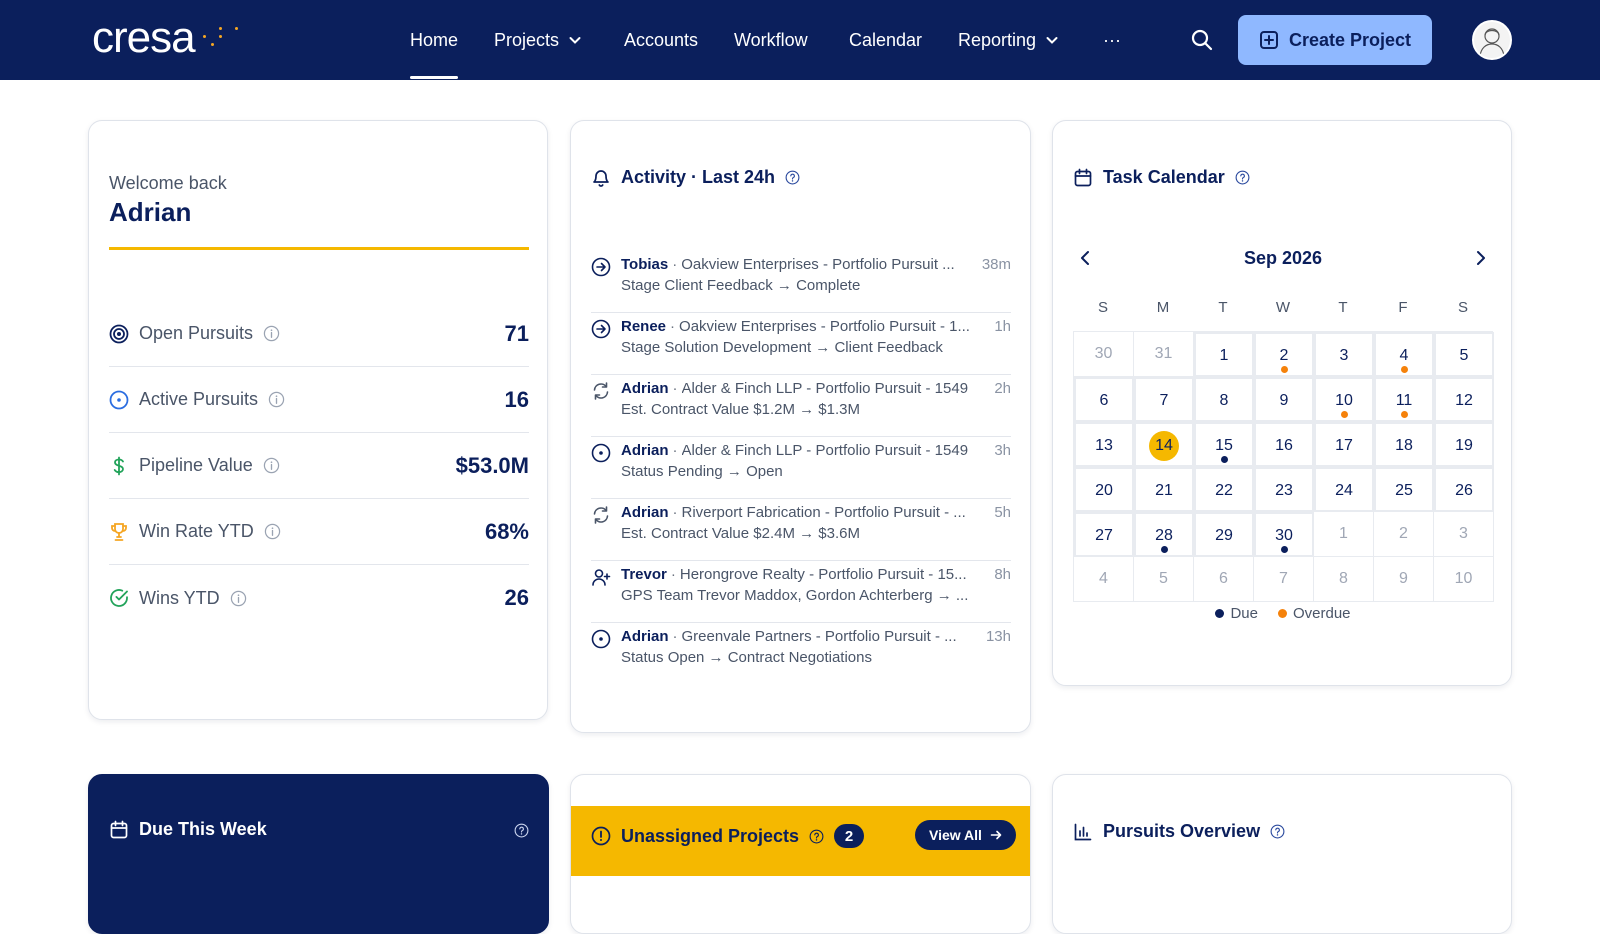 The image size is (1600, 934). I want to click on calendar-day: 11, so click(1404, 399).